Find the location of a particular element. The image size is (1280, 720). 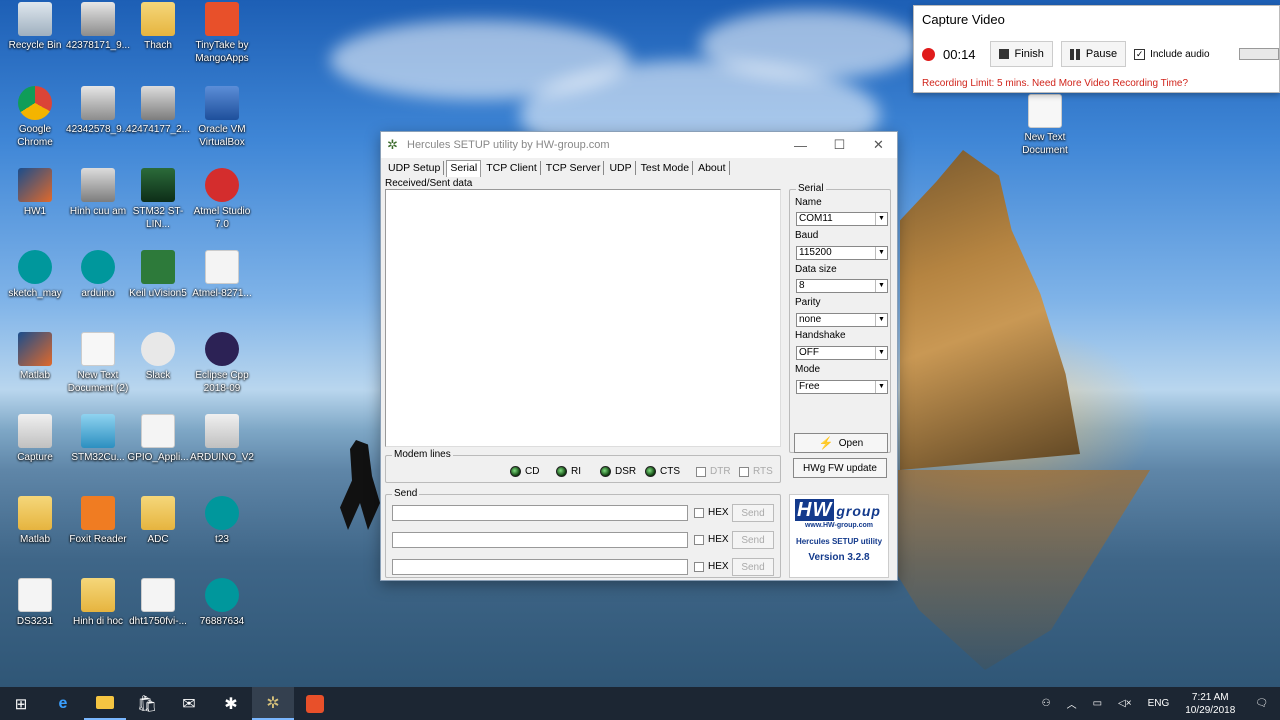

edge-taskbar-button: e is located at coordinates (63, 703).